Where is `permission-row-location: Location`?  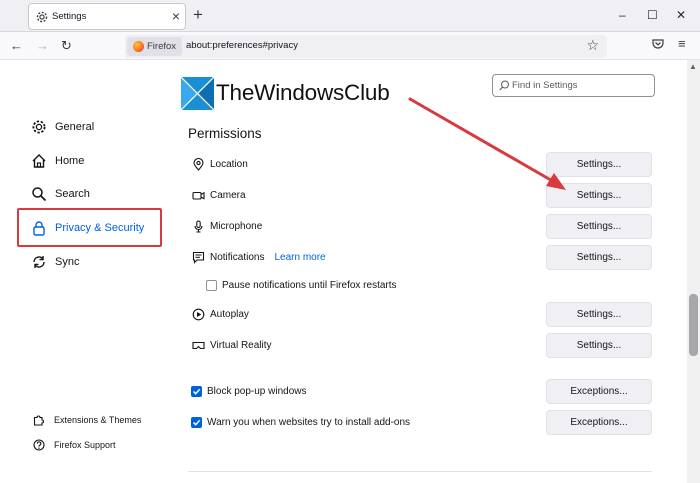 permission-row-location: Location is located at coordinates (220, 165).